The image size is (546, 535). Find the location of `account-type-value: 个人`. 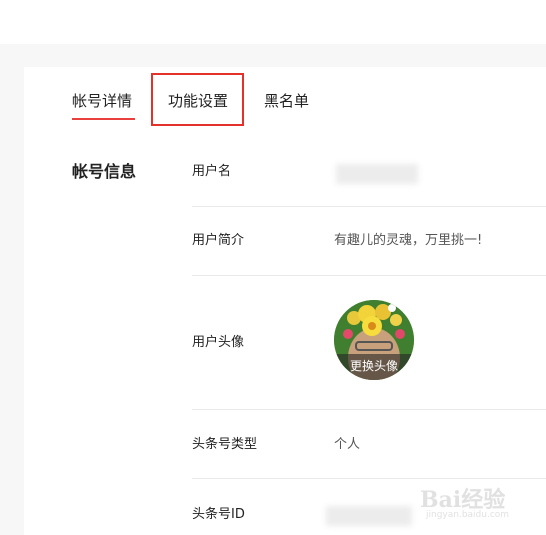

account-type-value: 个人 is located at coordinates (347, 444).